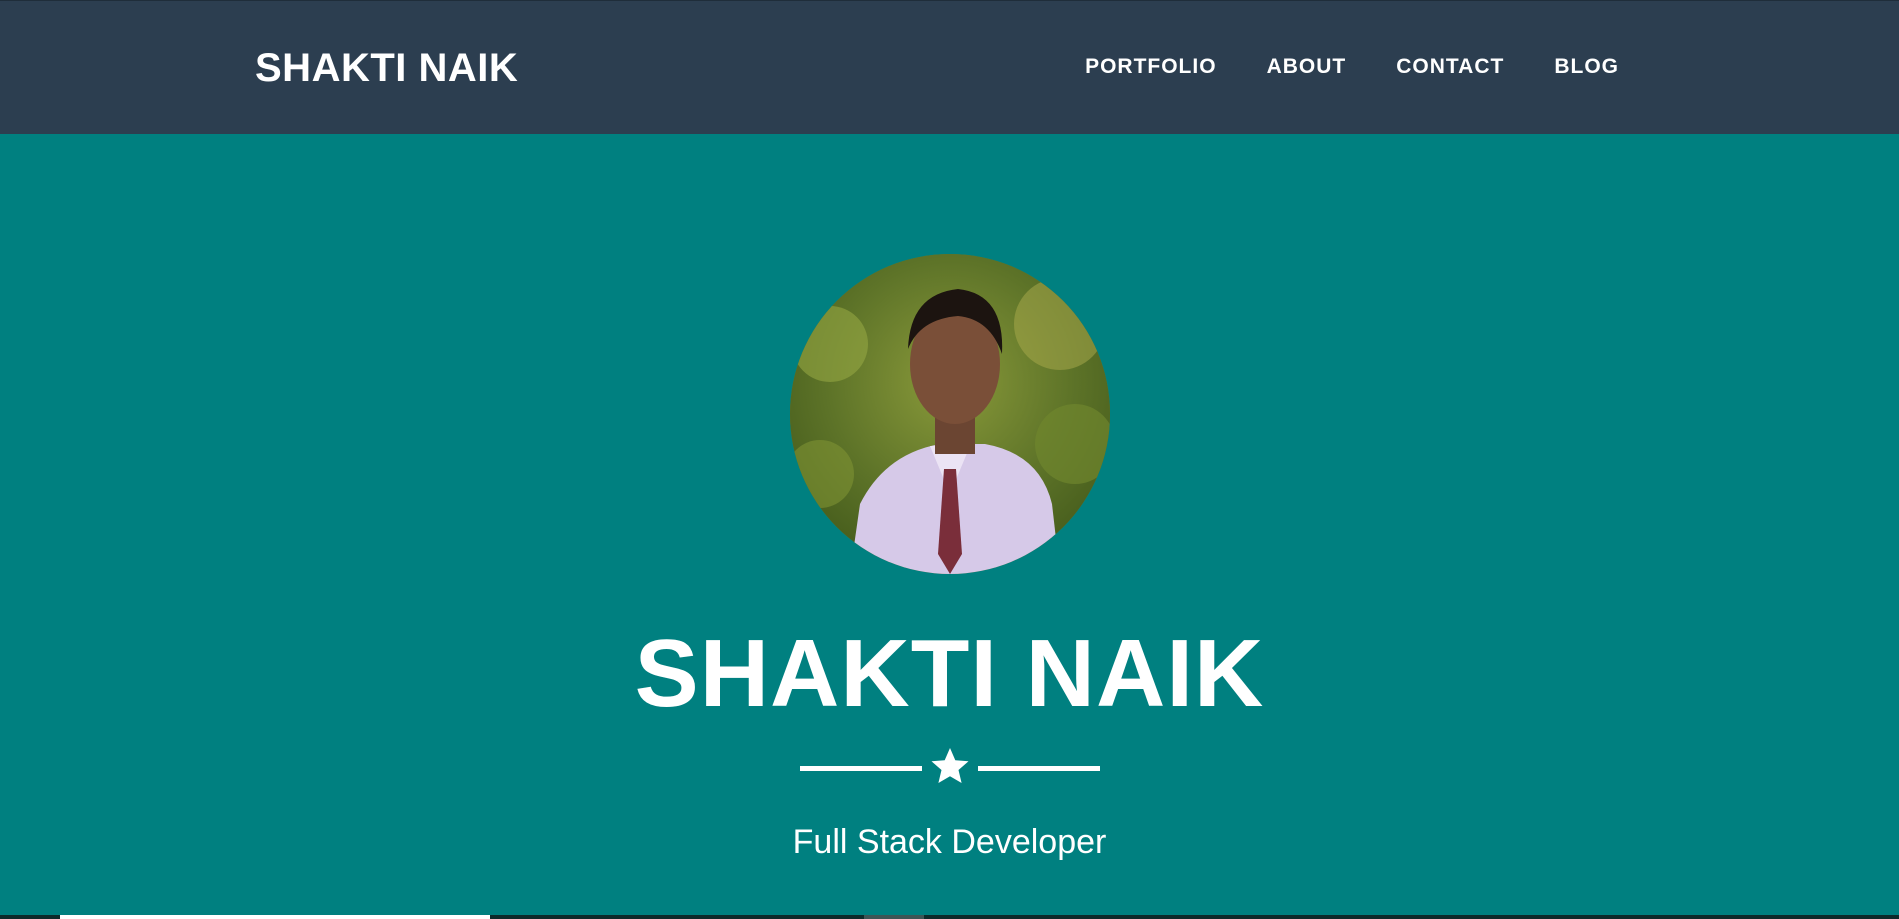 Image resolution: width=1899 pixels, height=919 pixels. Describe the element at coordinates (1352, 67) in the screenshot. I see `nav-links: PORTFOLIO ABOUT CONTACT BLOG` at that location.